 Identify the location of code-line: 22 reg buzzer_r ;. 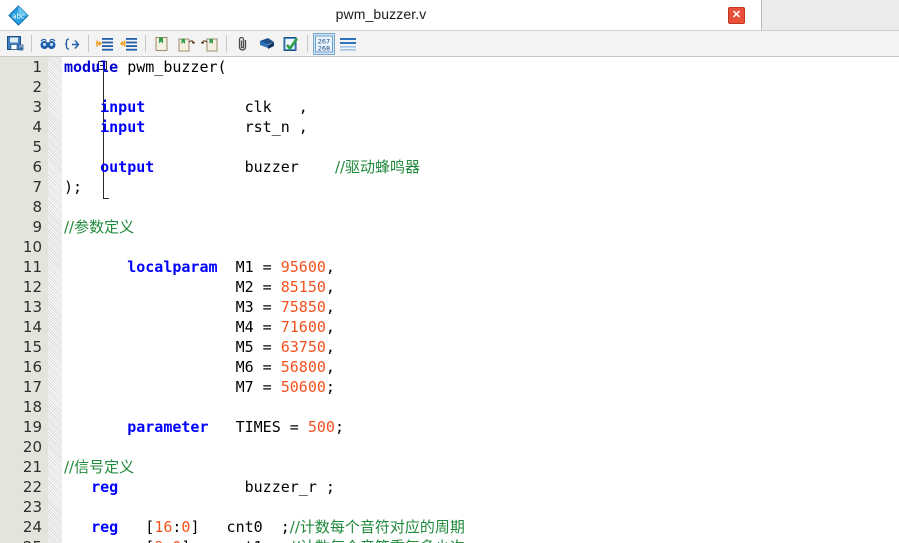
(461, 487).